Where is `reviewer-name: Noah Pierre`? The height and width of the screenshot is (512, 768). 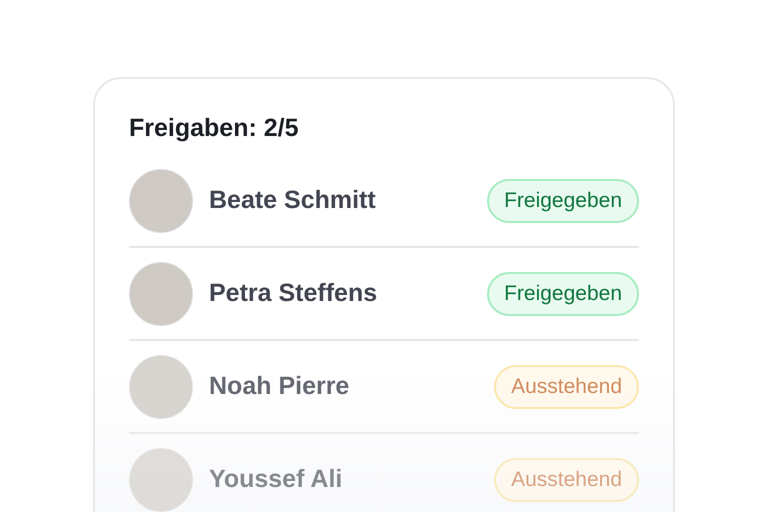
reviewer-name: Noah Pierre is located at coordinates (279, 386).